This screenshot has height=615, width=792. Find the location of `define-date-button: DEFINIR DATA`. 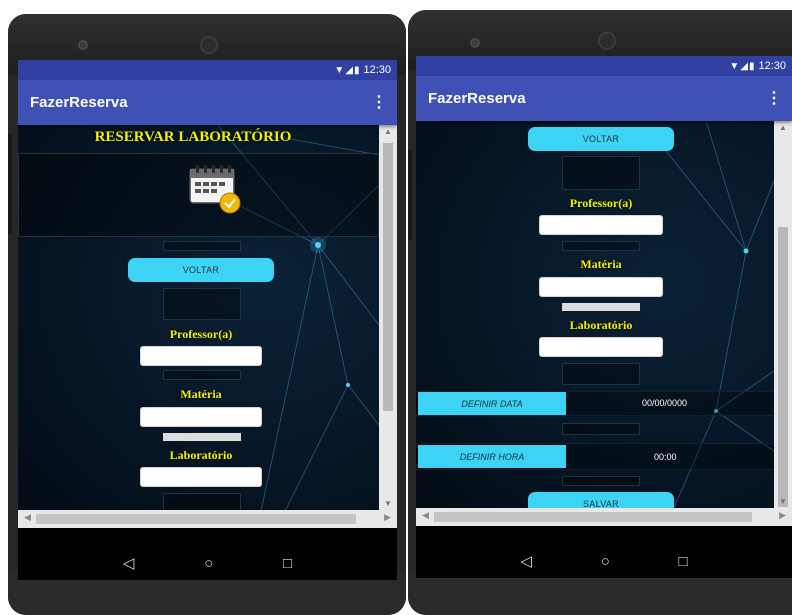

define-date-button: DEFINIR DATA is located at coordinates (492, 403).